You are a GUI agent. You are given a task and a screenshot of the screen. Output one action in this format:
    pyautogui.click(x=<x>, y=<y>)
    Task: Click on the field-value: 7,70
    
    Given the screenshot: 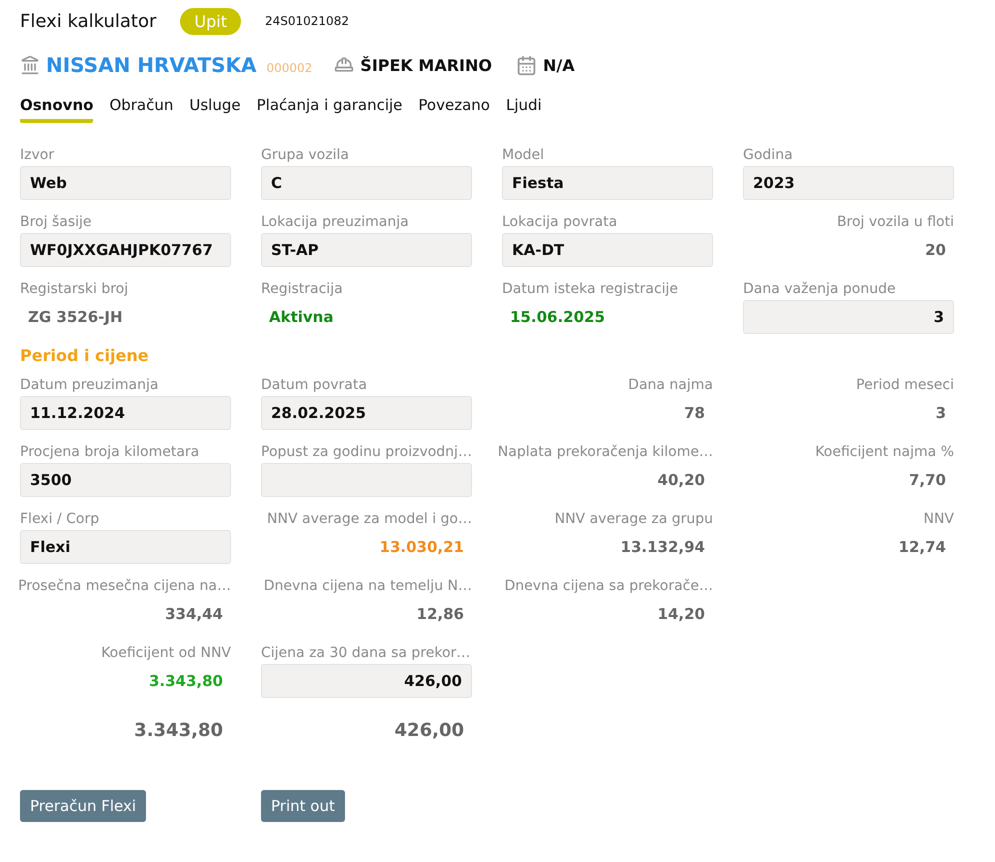 What is the action you would take?
    pyautogui.click(x=927, y=480)
    